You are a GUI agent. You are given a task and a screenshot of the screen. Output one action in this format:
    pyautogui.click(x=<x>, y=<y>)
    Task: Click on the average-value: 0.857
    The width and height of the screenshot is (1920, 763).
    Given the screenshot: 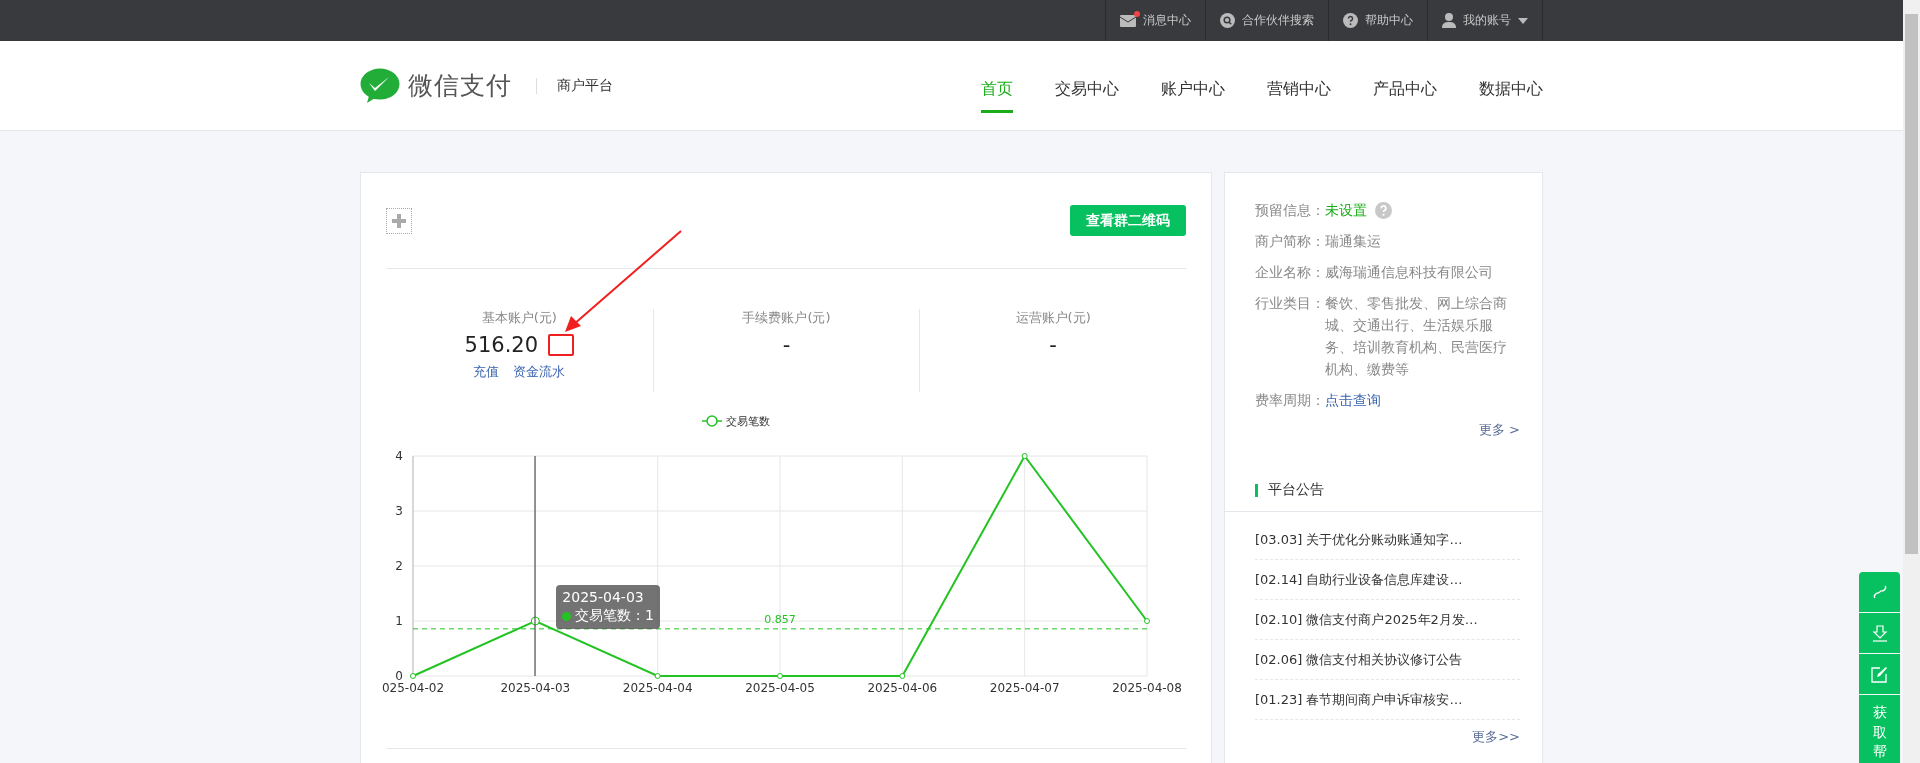 What is the action you would take?
    pyautogui.click(x=780, y=619)
    